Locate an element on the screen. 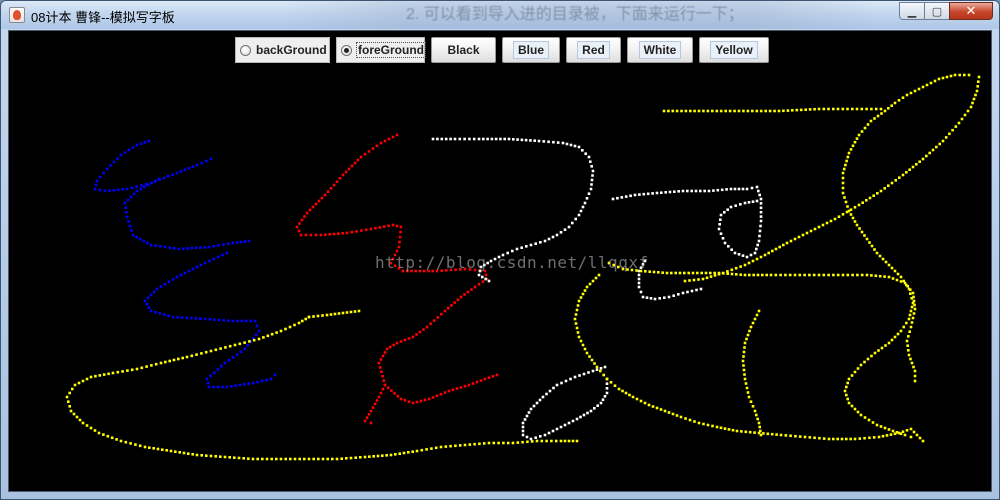 Image resolution: width=1000 pixels, height=500 pixels. foreground-radio: foreGround is located at coordinates (381, 50).